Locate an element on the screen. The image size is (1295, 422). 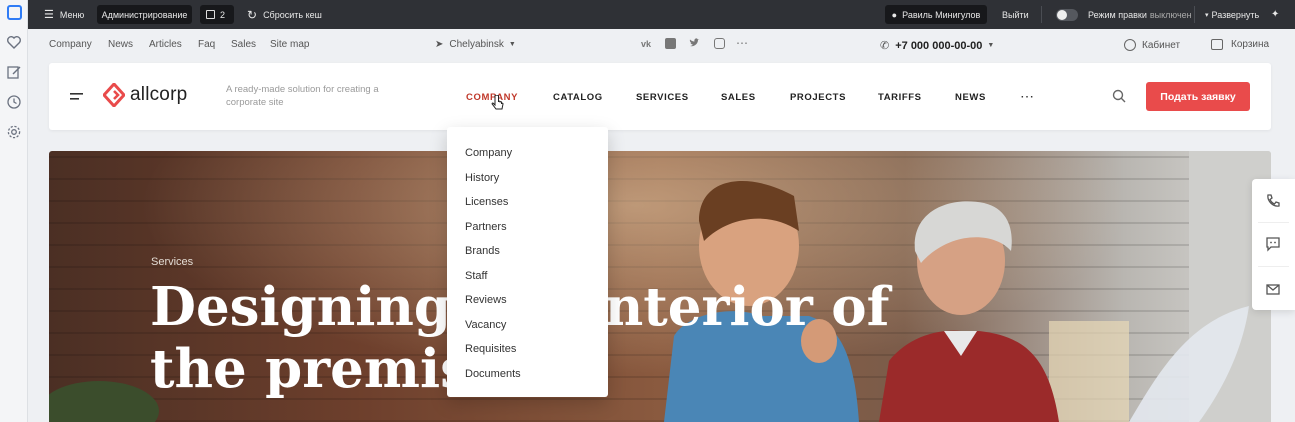
edit-icon is located at coordinates (14, 72).